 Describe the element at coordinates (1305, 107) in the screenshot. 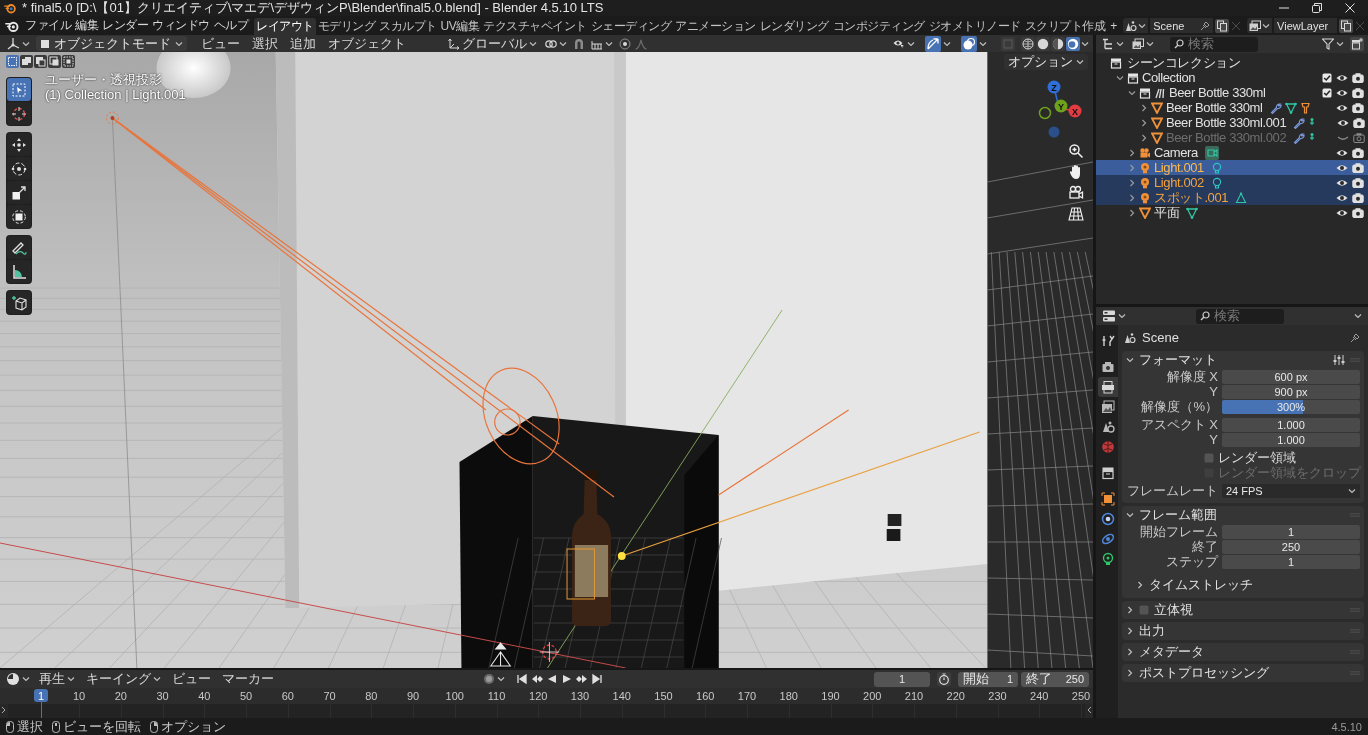

I see `funnel-icon` at that location.